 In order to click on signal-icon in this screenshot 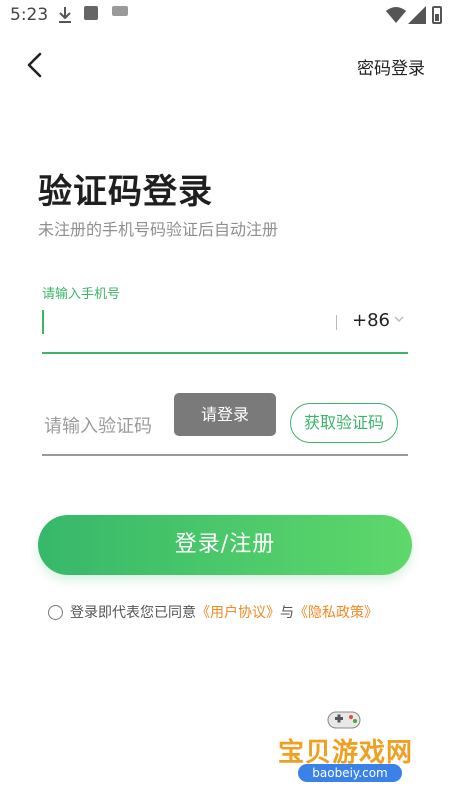, I will do `click(417, 15)`.